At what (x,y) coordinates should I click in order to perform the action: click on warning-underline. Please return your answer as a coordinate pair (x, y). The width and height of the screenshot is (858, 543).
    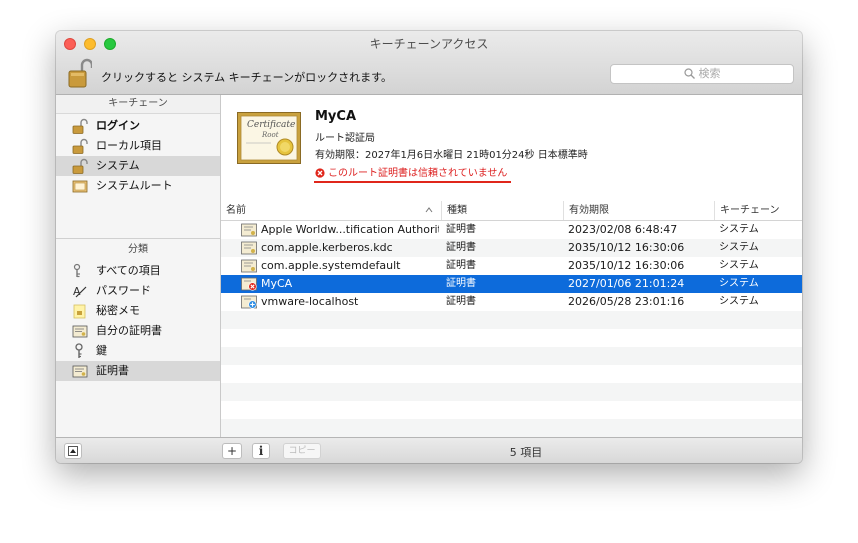
    Looking at the image, I should click on (412, 182).